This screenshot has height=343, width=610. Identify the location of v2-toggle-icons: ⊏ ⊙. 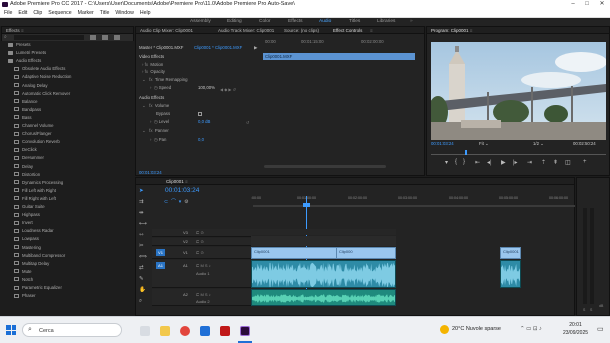
(200, 241).